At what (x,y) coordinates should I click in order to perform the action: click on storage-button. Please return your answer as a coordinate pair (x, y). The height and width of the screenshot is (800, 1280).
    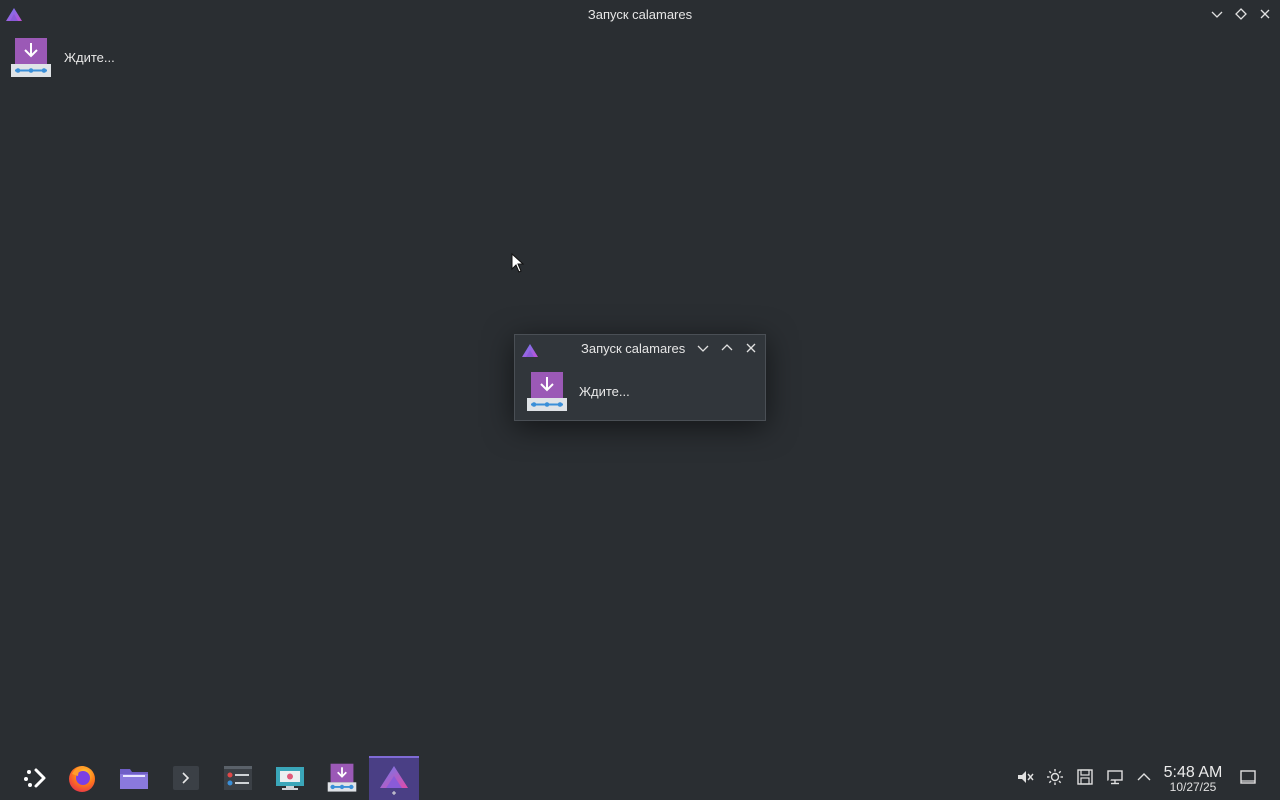
    Looking at the image, I should click on (1085, 777).